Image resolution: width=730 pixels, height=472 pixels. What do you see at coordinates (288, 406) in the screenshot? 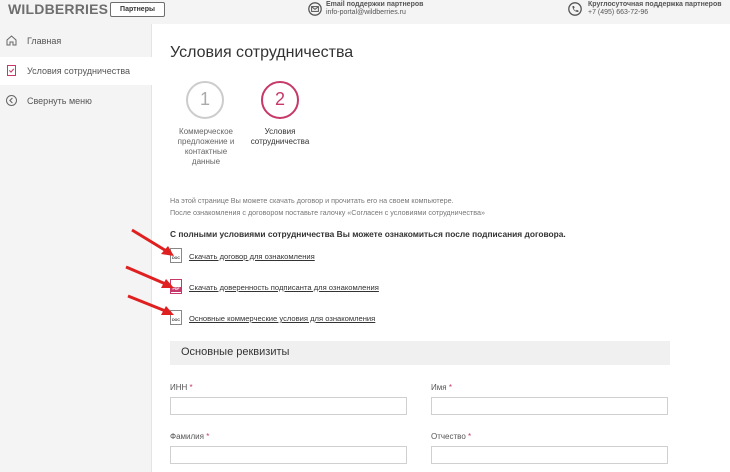
I see `inn-input` at bounding box center [288, 406].